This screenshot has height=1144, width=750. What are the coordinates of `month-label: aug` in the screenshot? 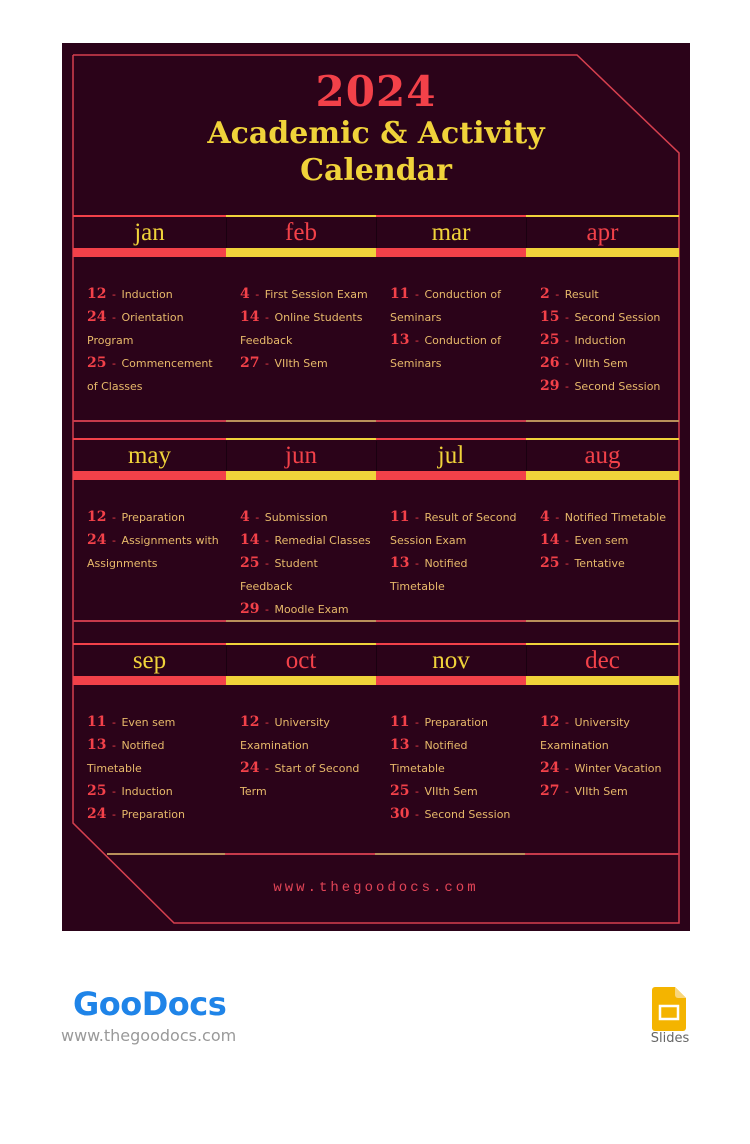 It's located at (602, 455).